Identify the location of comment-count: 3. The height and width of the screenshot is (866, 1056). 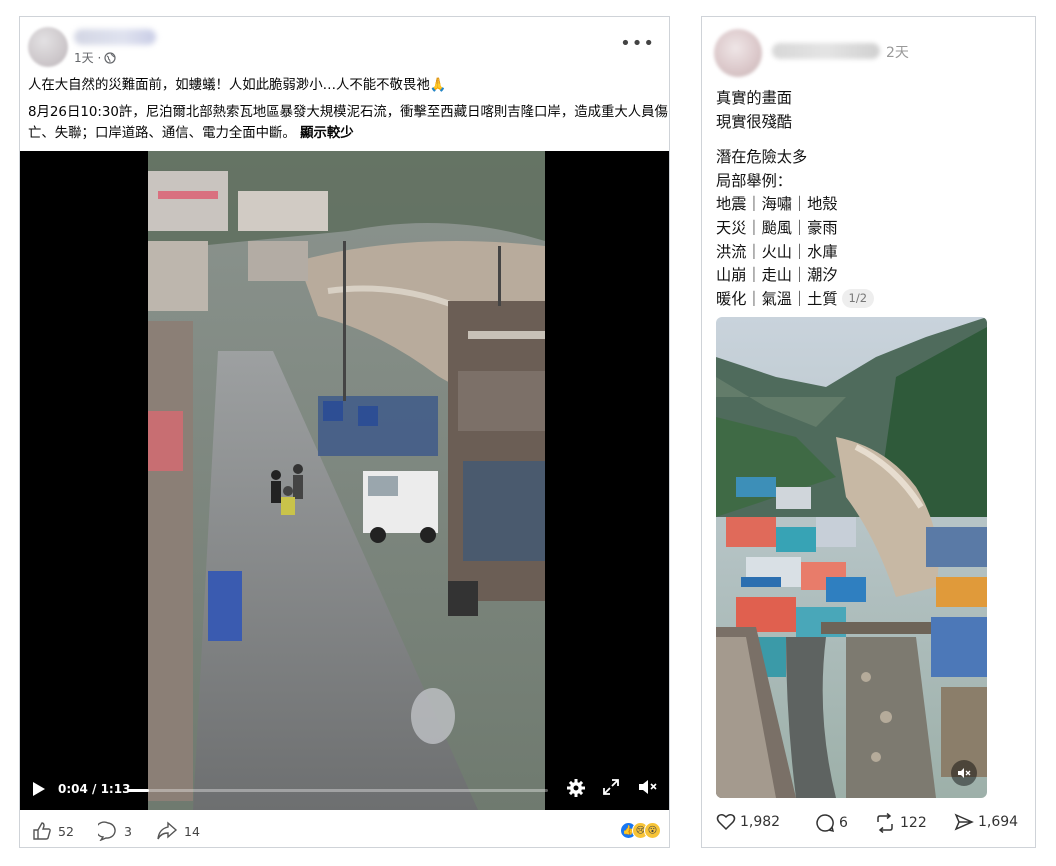
(128, 831).